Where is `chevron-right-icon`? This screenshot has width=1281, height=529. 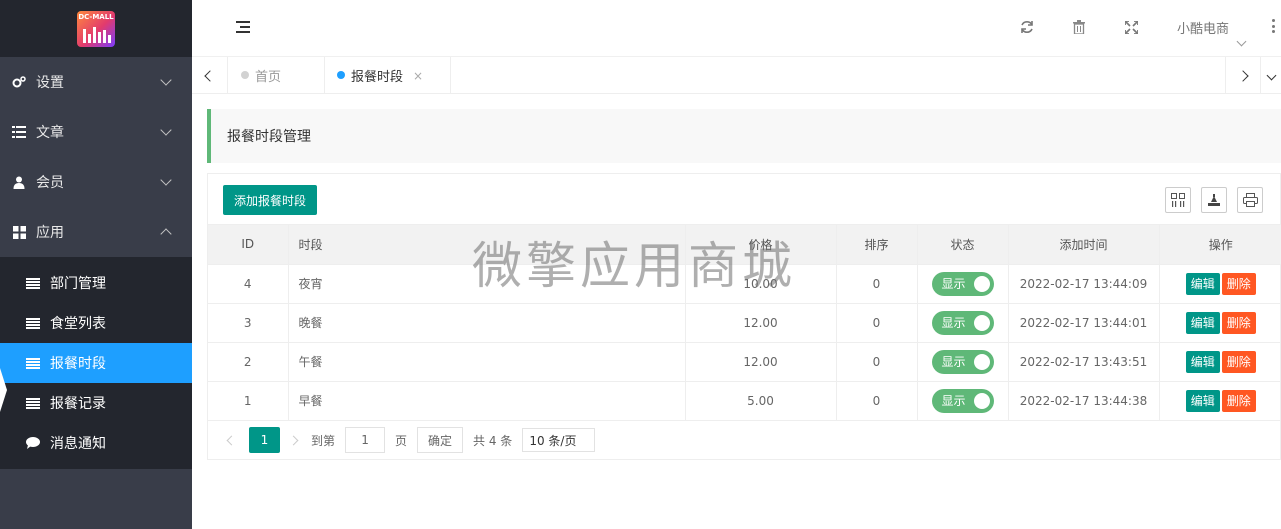 chevron-right-icon is located at coordinates (1243, 75).